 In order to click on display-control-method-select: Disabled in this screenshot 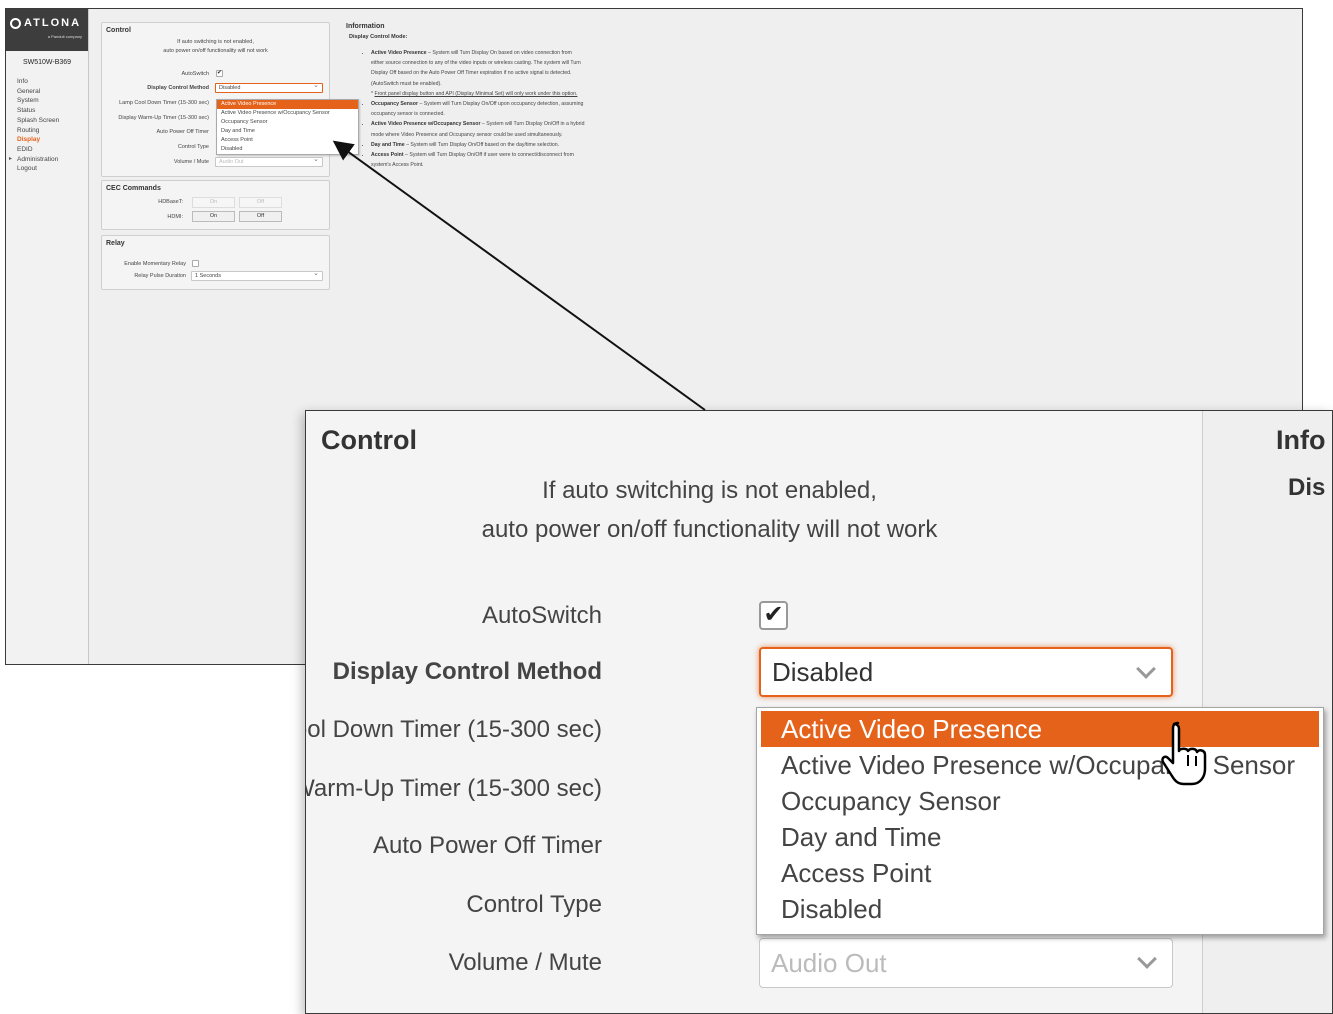, I will do `click(269, 87)`.